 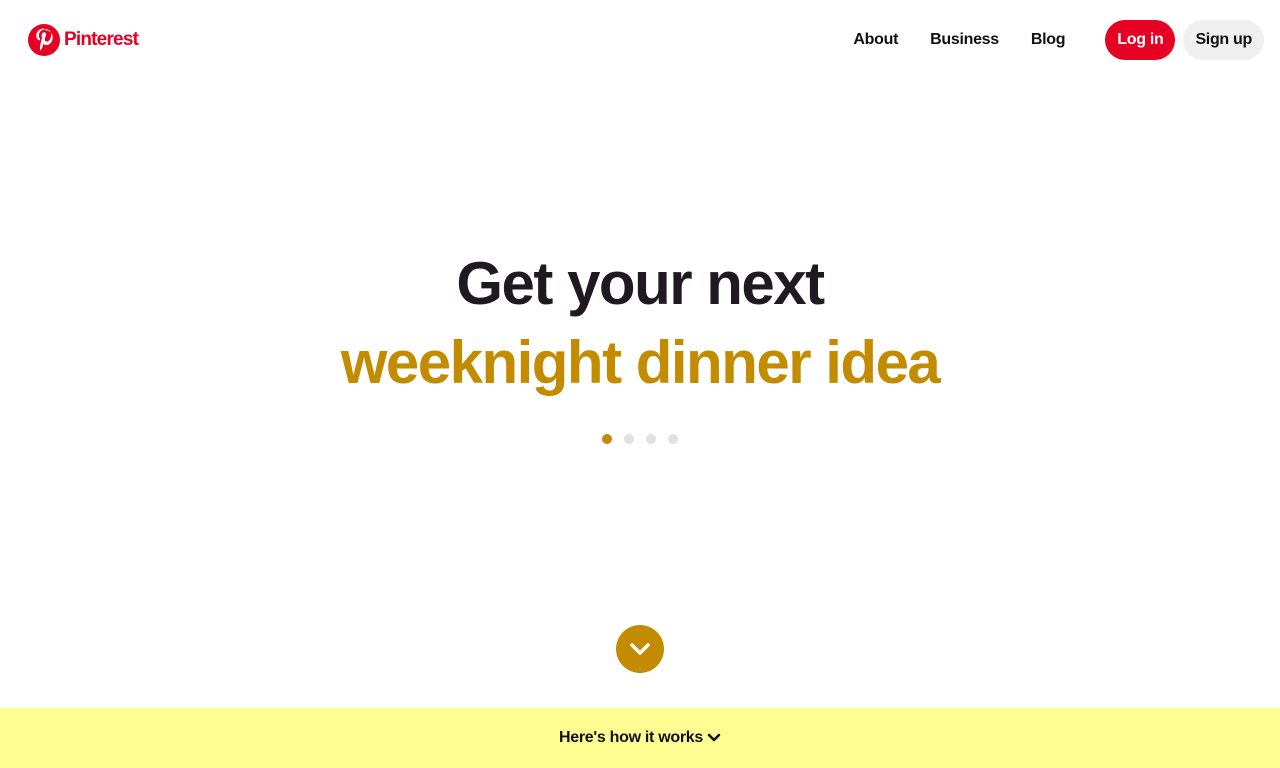 I want to click on login-button: Log in, so click(x=1140, y=40).